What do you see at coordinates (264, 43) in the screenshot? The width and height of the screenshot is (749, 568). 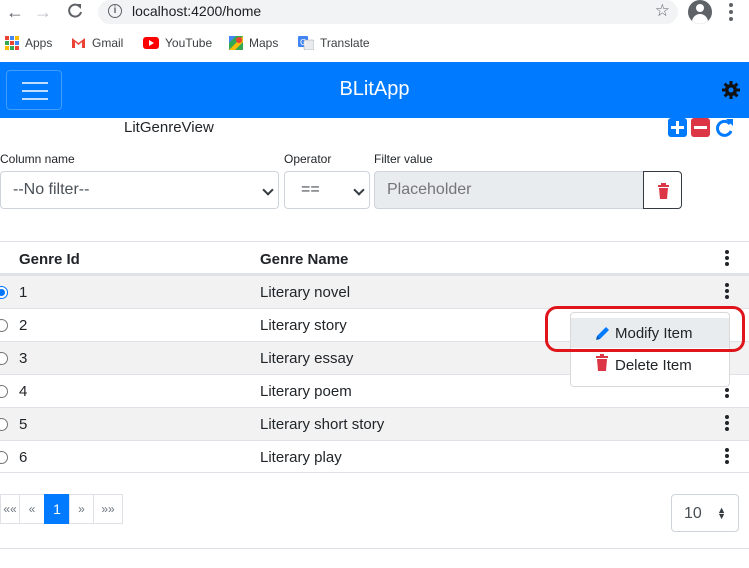 I see `bookmark-label: Maps` at bounding box center [264, 43].